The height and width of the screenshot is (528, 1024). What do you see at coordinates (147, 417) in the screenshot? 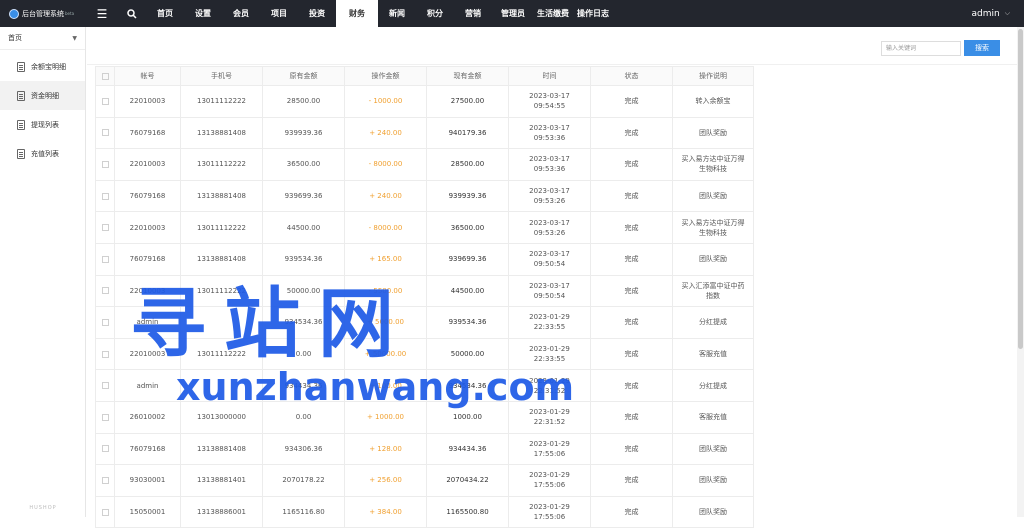
I see `cell-account: 26010002` at bounding box center [147, 417].